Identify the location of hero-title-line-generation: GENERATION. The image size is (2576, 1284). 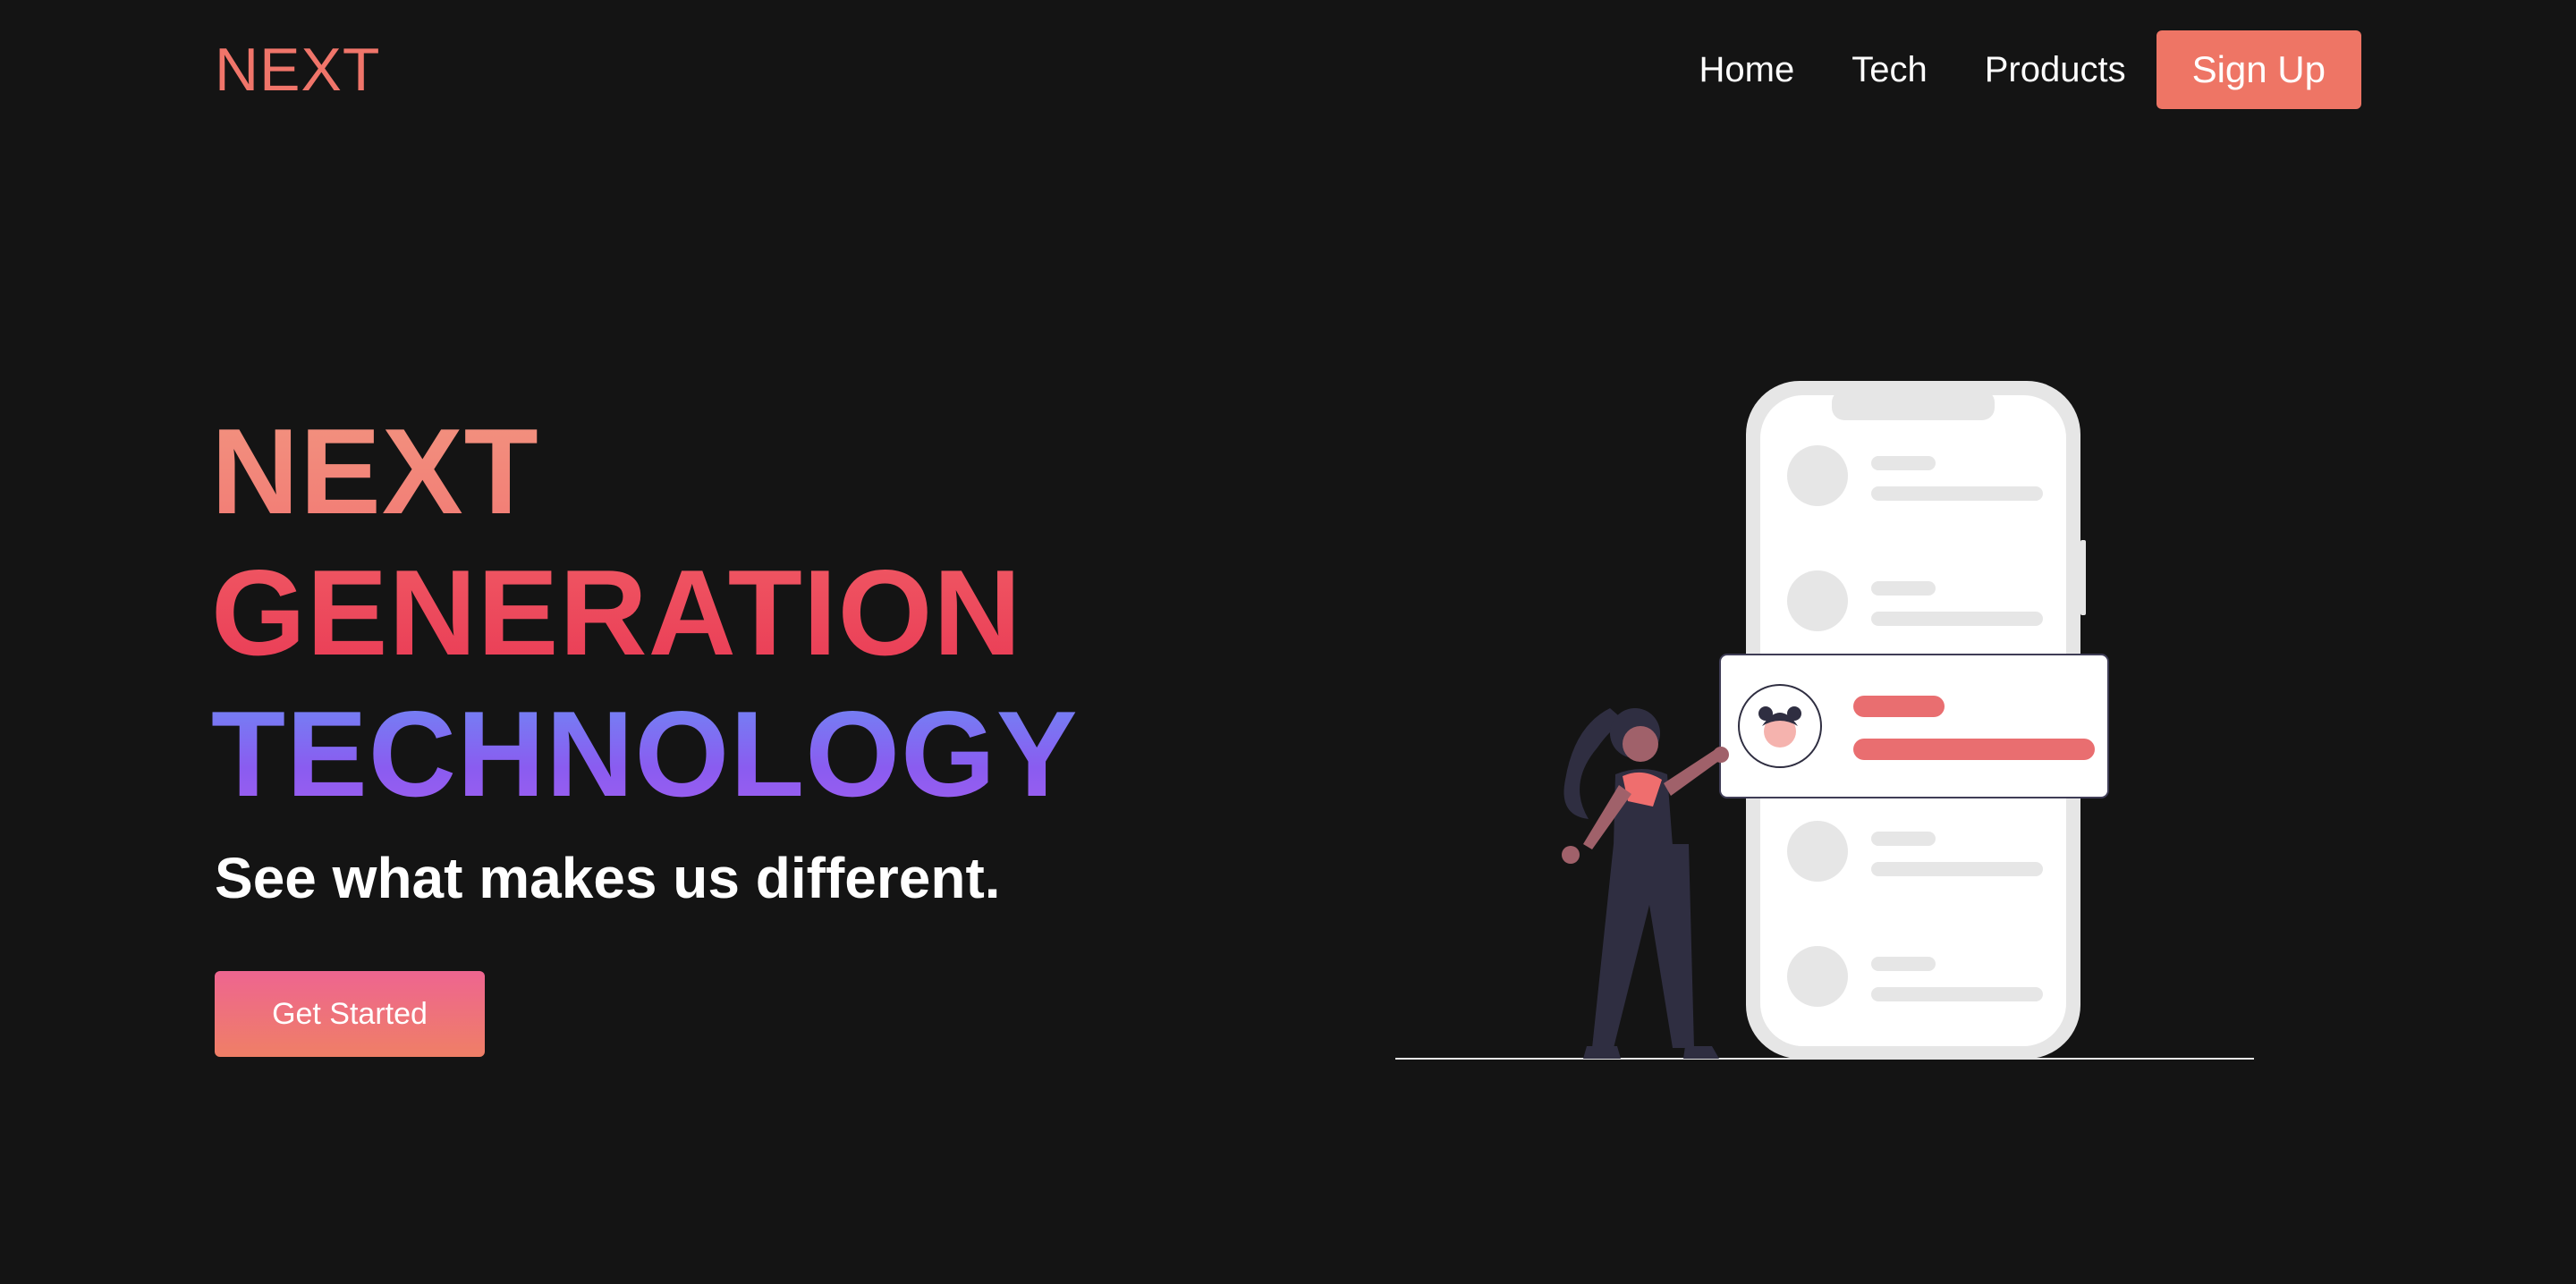
(645, 612).